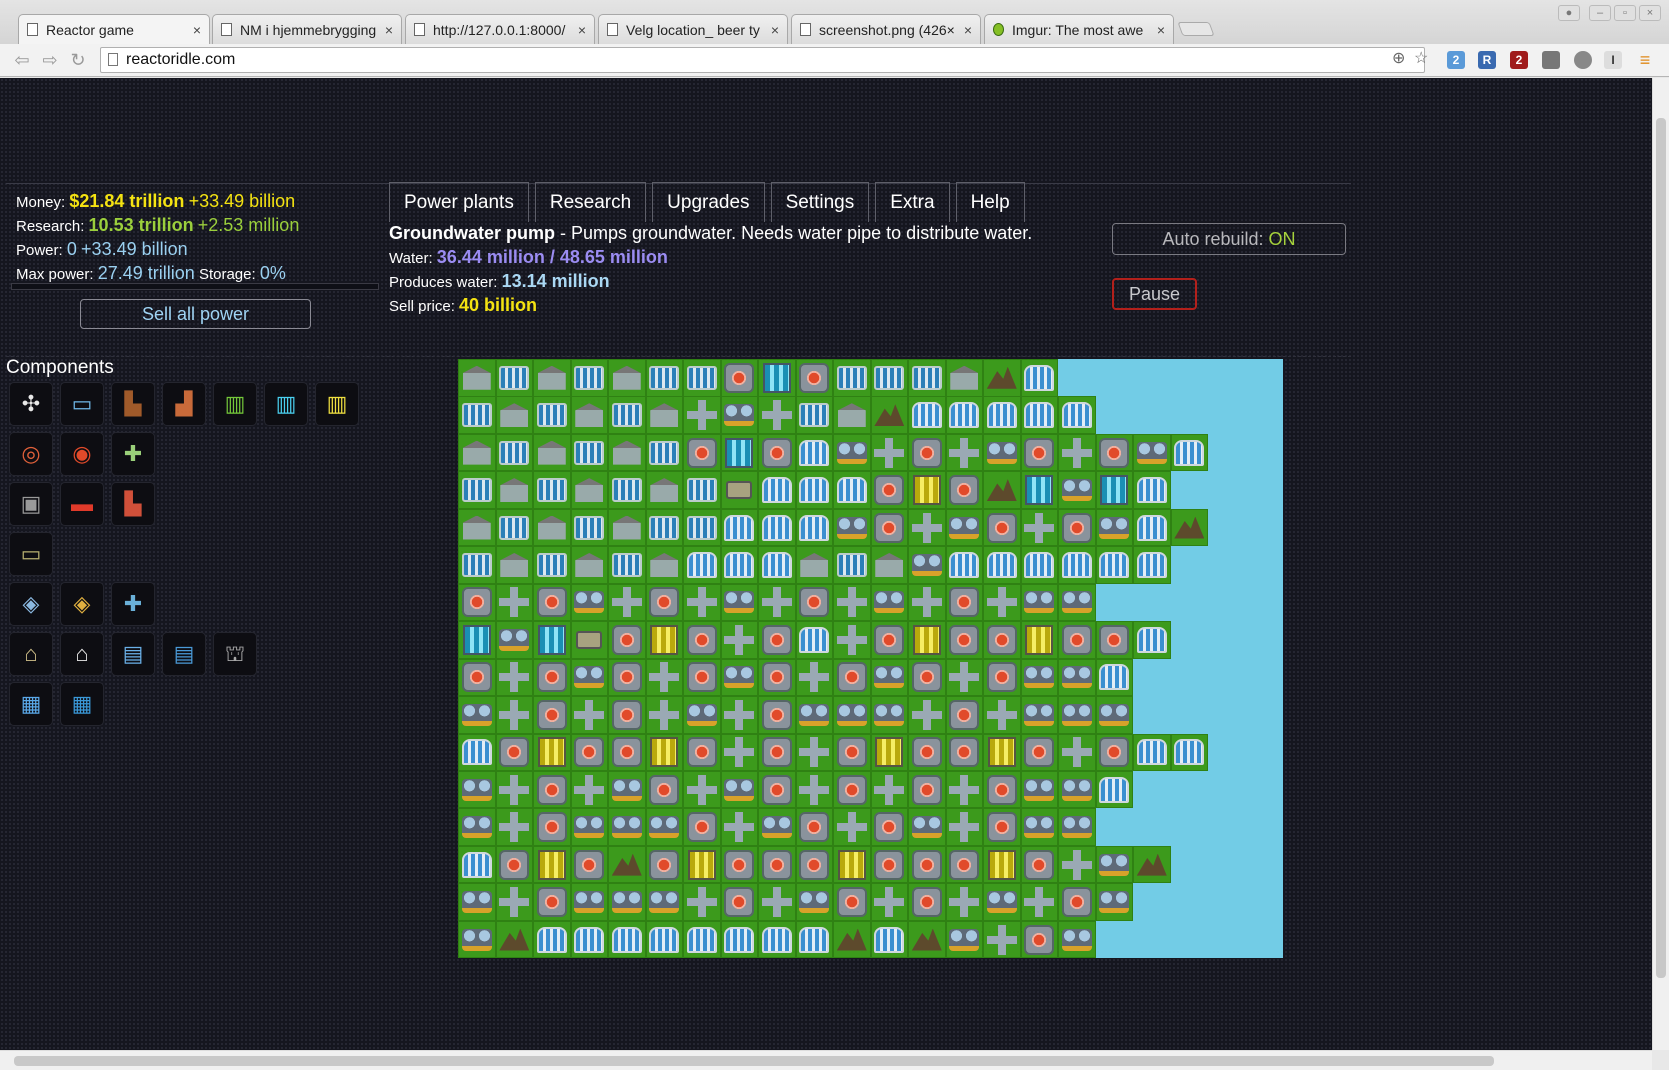 This screenshot has width=1669, height=1070. Describe the element at coordinates (1421, 58) in the screenshot. I see `star-icon: ☆` at that location.